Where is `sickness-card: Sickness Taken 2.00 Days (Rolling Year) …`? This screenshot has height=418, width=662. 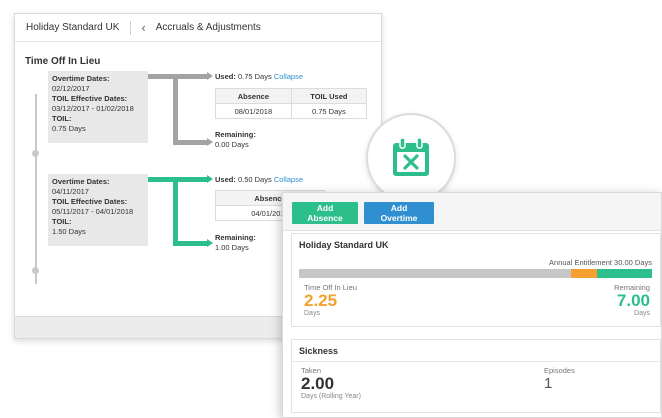 sickness-card: Sickness Taken 2.00 Days (Rolling Year) … is located at coordinates (476, 376).